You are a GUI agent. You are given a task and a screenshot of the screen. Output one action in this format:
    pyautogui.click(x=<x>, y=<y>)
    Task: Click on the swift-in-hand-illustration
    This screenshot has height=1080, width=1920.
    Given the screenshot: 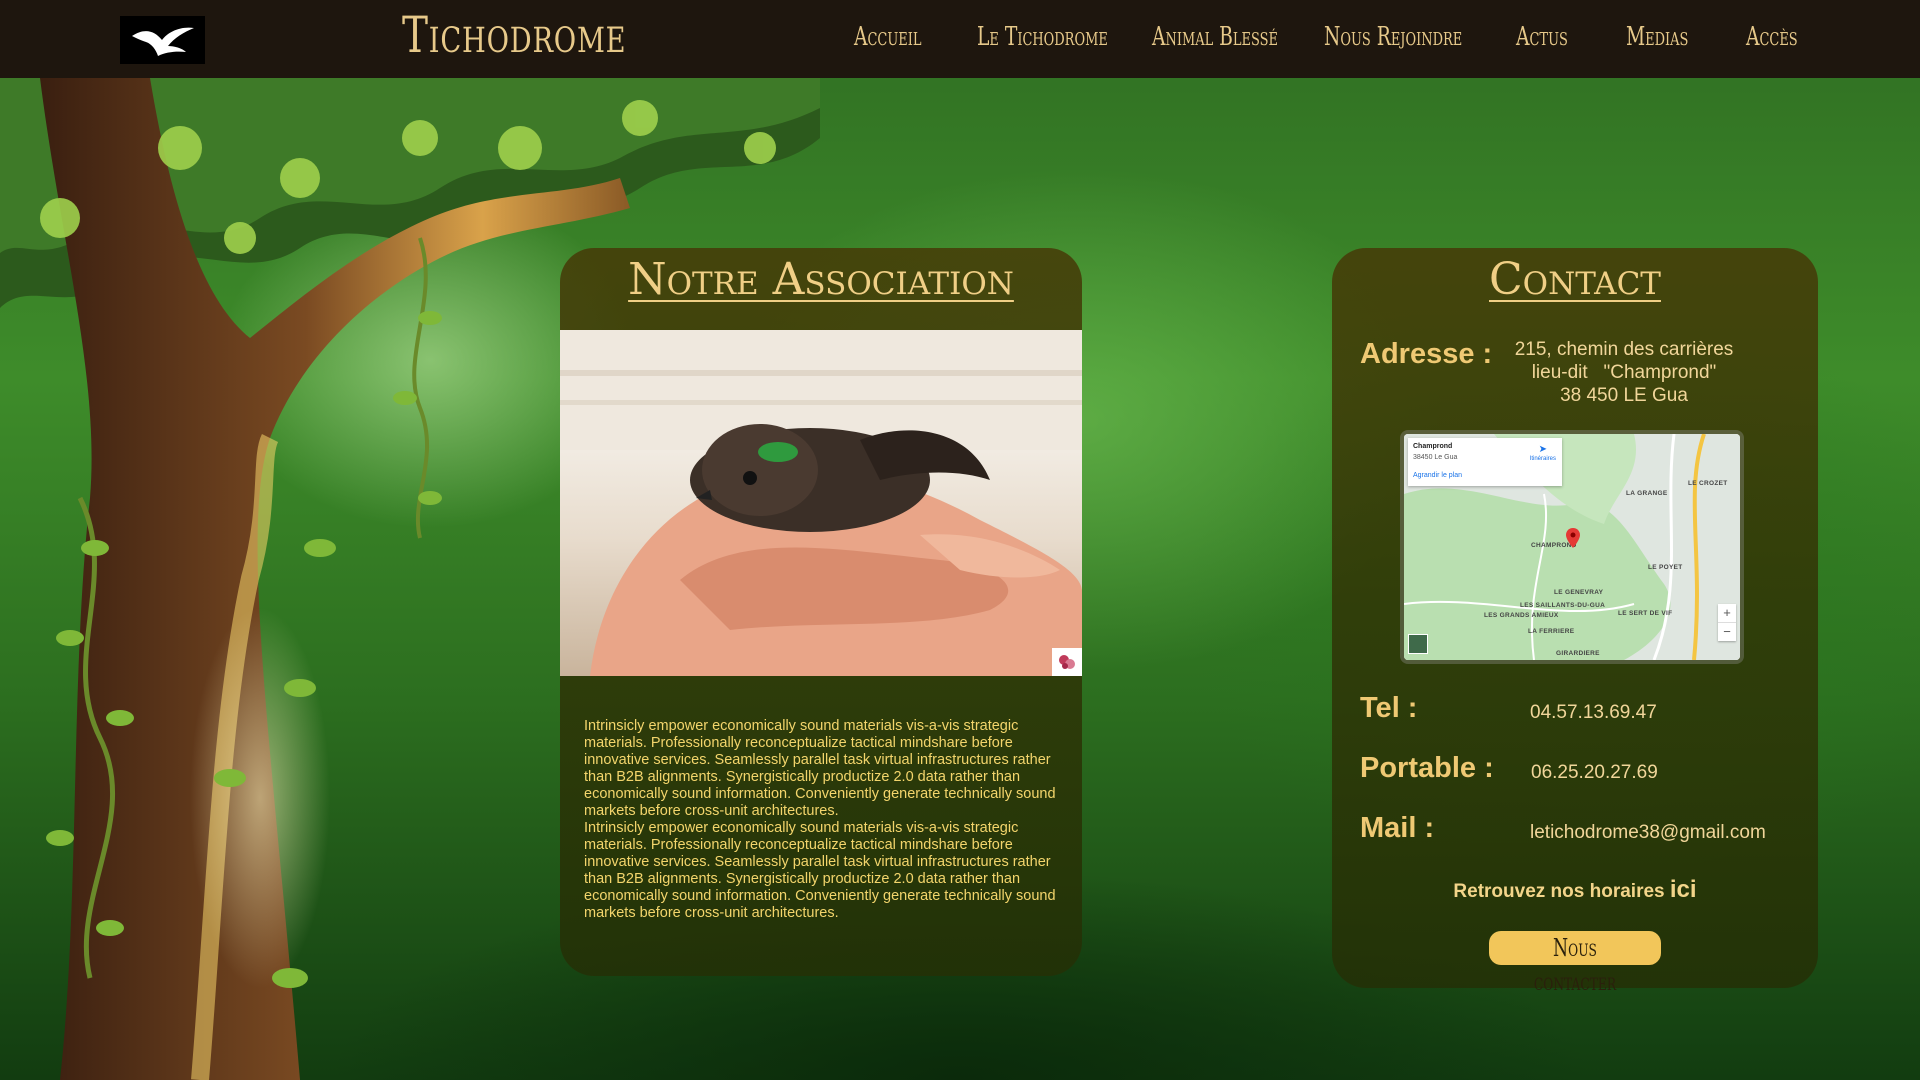 What is the action you would take?
    pyautogui.click(x=821, y=503)
    